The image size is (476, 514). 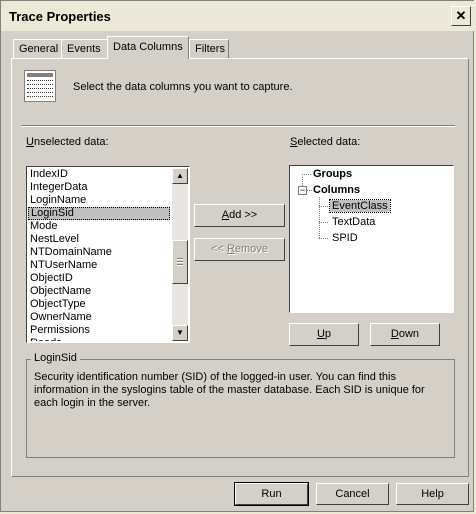 I want to click on window-title: Trace Properties, so click(x=60, y=16).